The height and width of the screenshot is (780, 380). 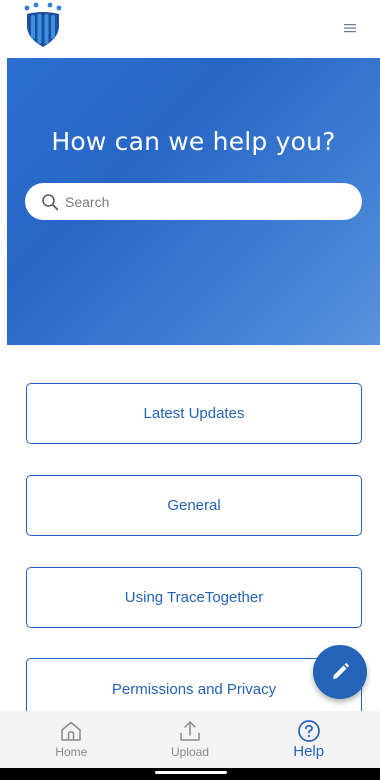 I want to click on system-navigation-bar, so click(x=190, y=774).